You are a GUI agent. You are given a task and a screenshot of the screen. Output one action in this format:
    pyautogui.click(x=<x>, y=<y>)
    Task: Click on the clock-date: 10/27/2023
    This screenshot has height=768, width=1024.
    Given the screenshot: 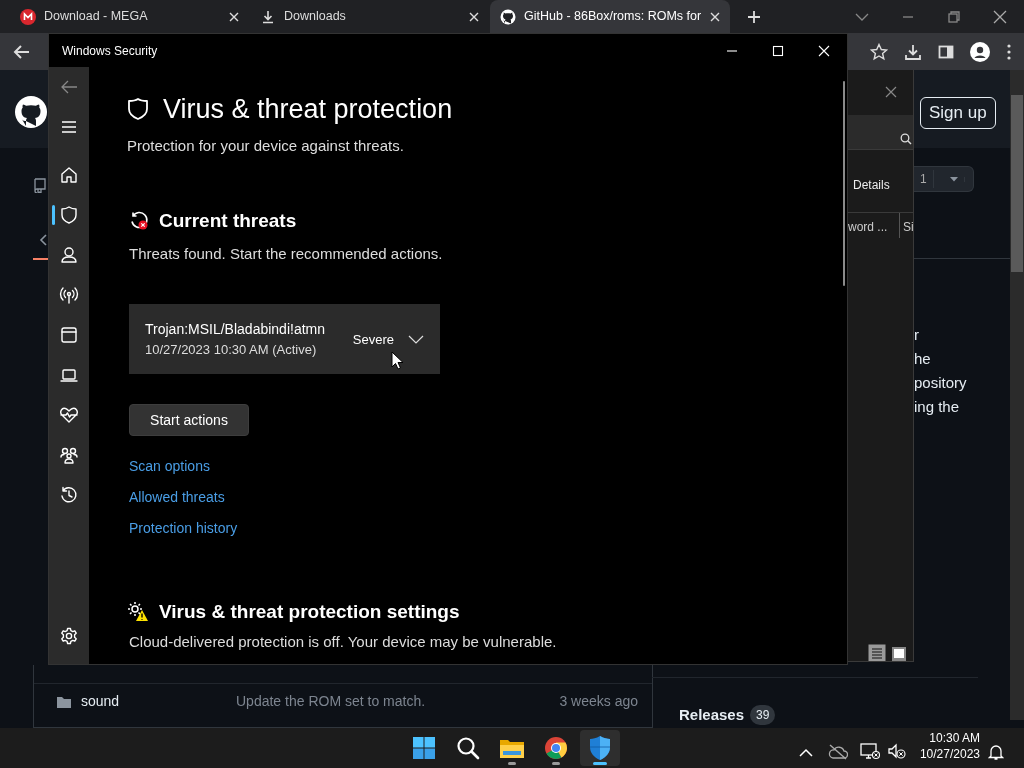 What is the action you would take?
    pyautogui.click(x=940, y=754)
    